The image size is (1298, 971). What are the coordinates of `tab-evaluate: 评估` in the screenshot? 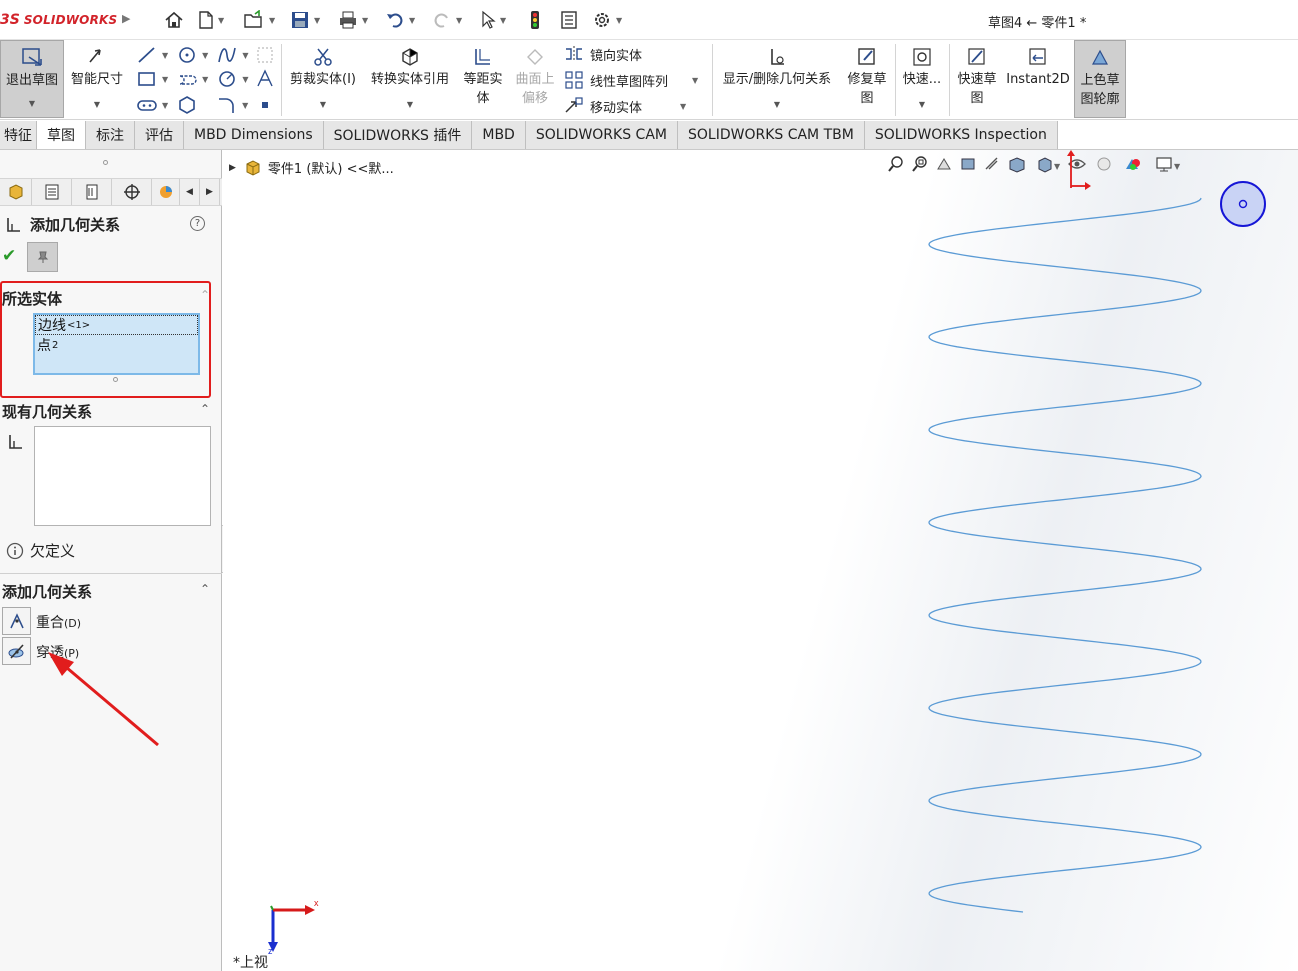 It's located at (159, 135).